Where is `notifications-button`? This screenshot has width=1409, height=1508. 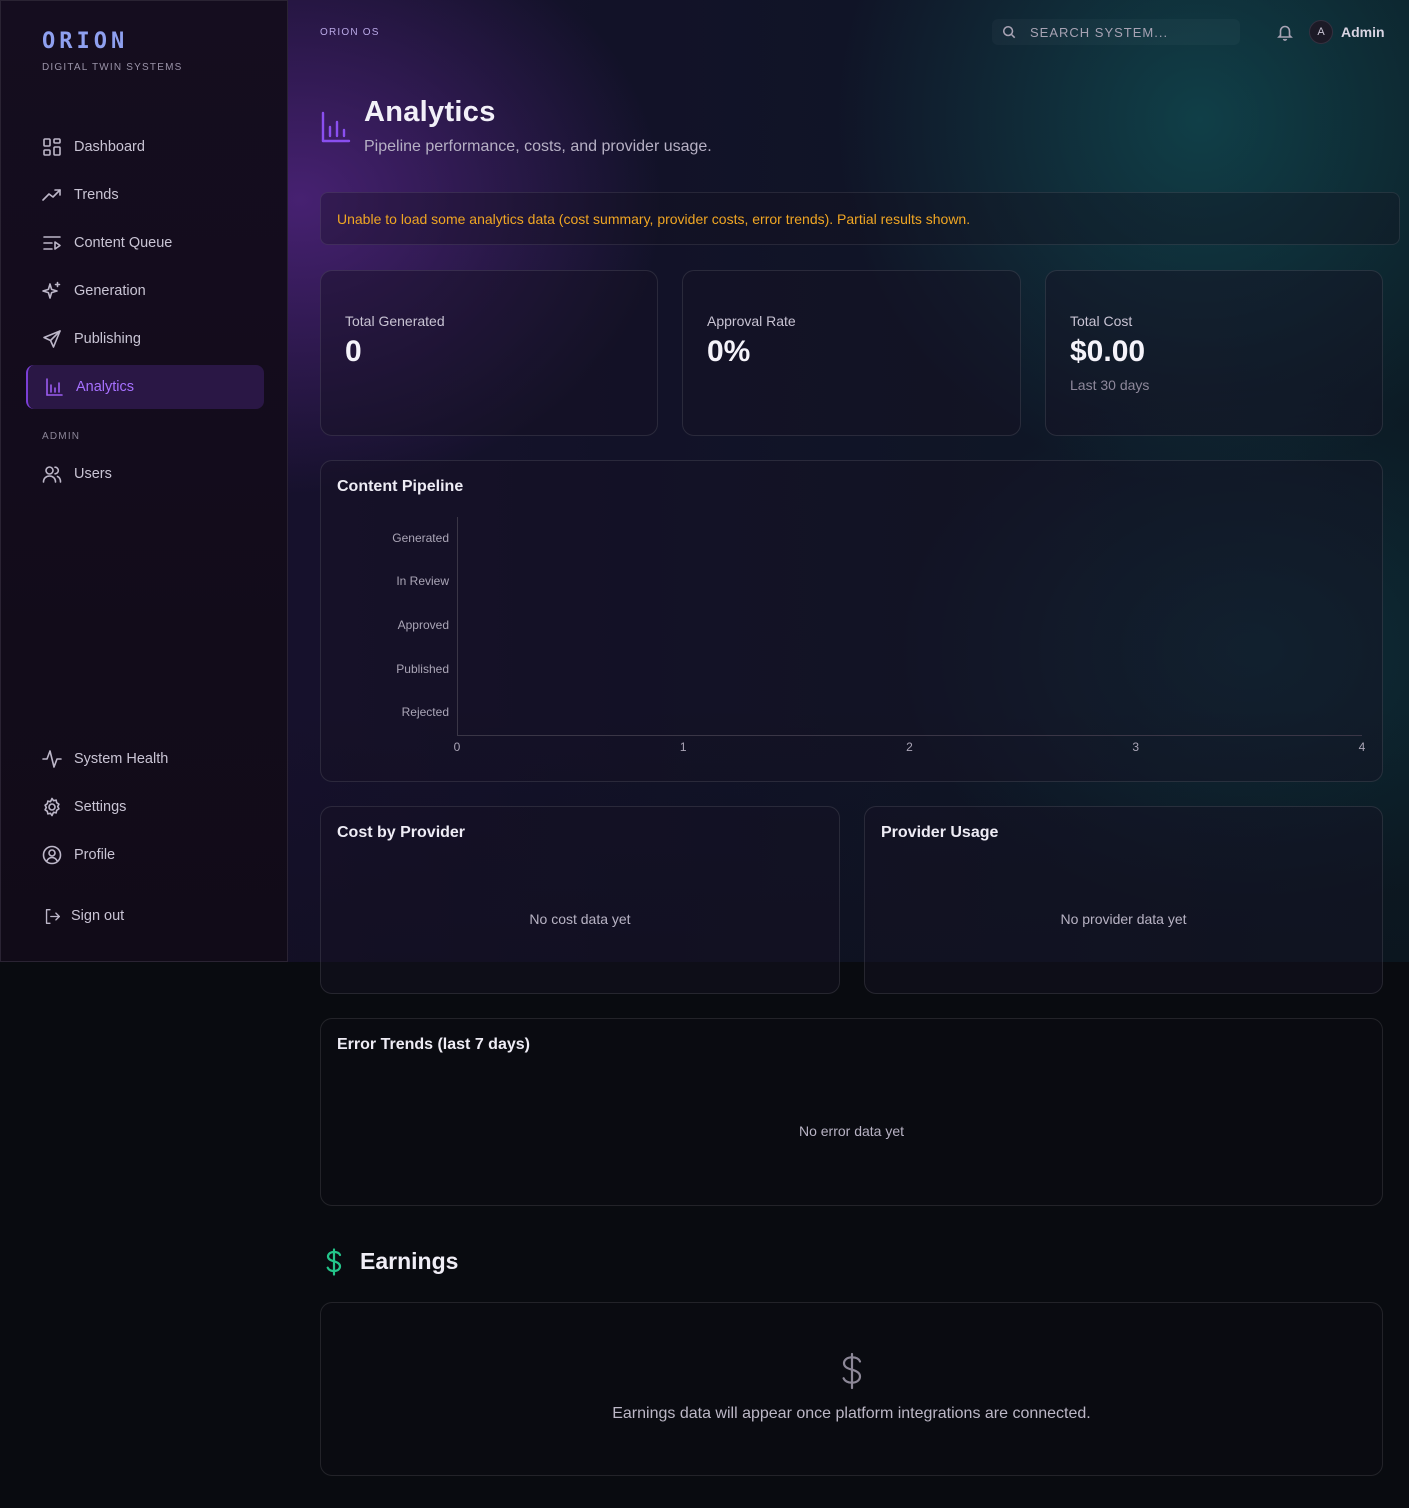 notifications-button is located at coordinates (1285, 32).